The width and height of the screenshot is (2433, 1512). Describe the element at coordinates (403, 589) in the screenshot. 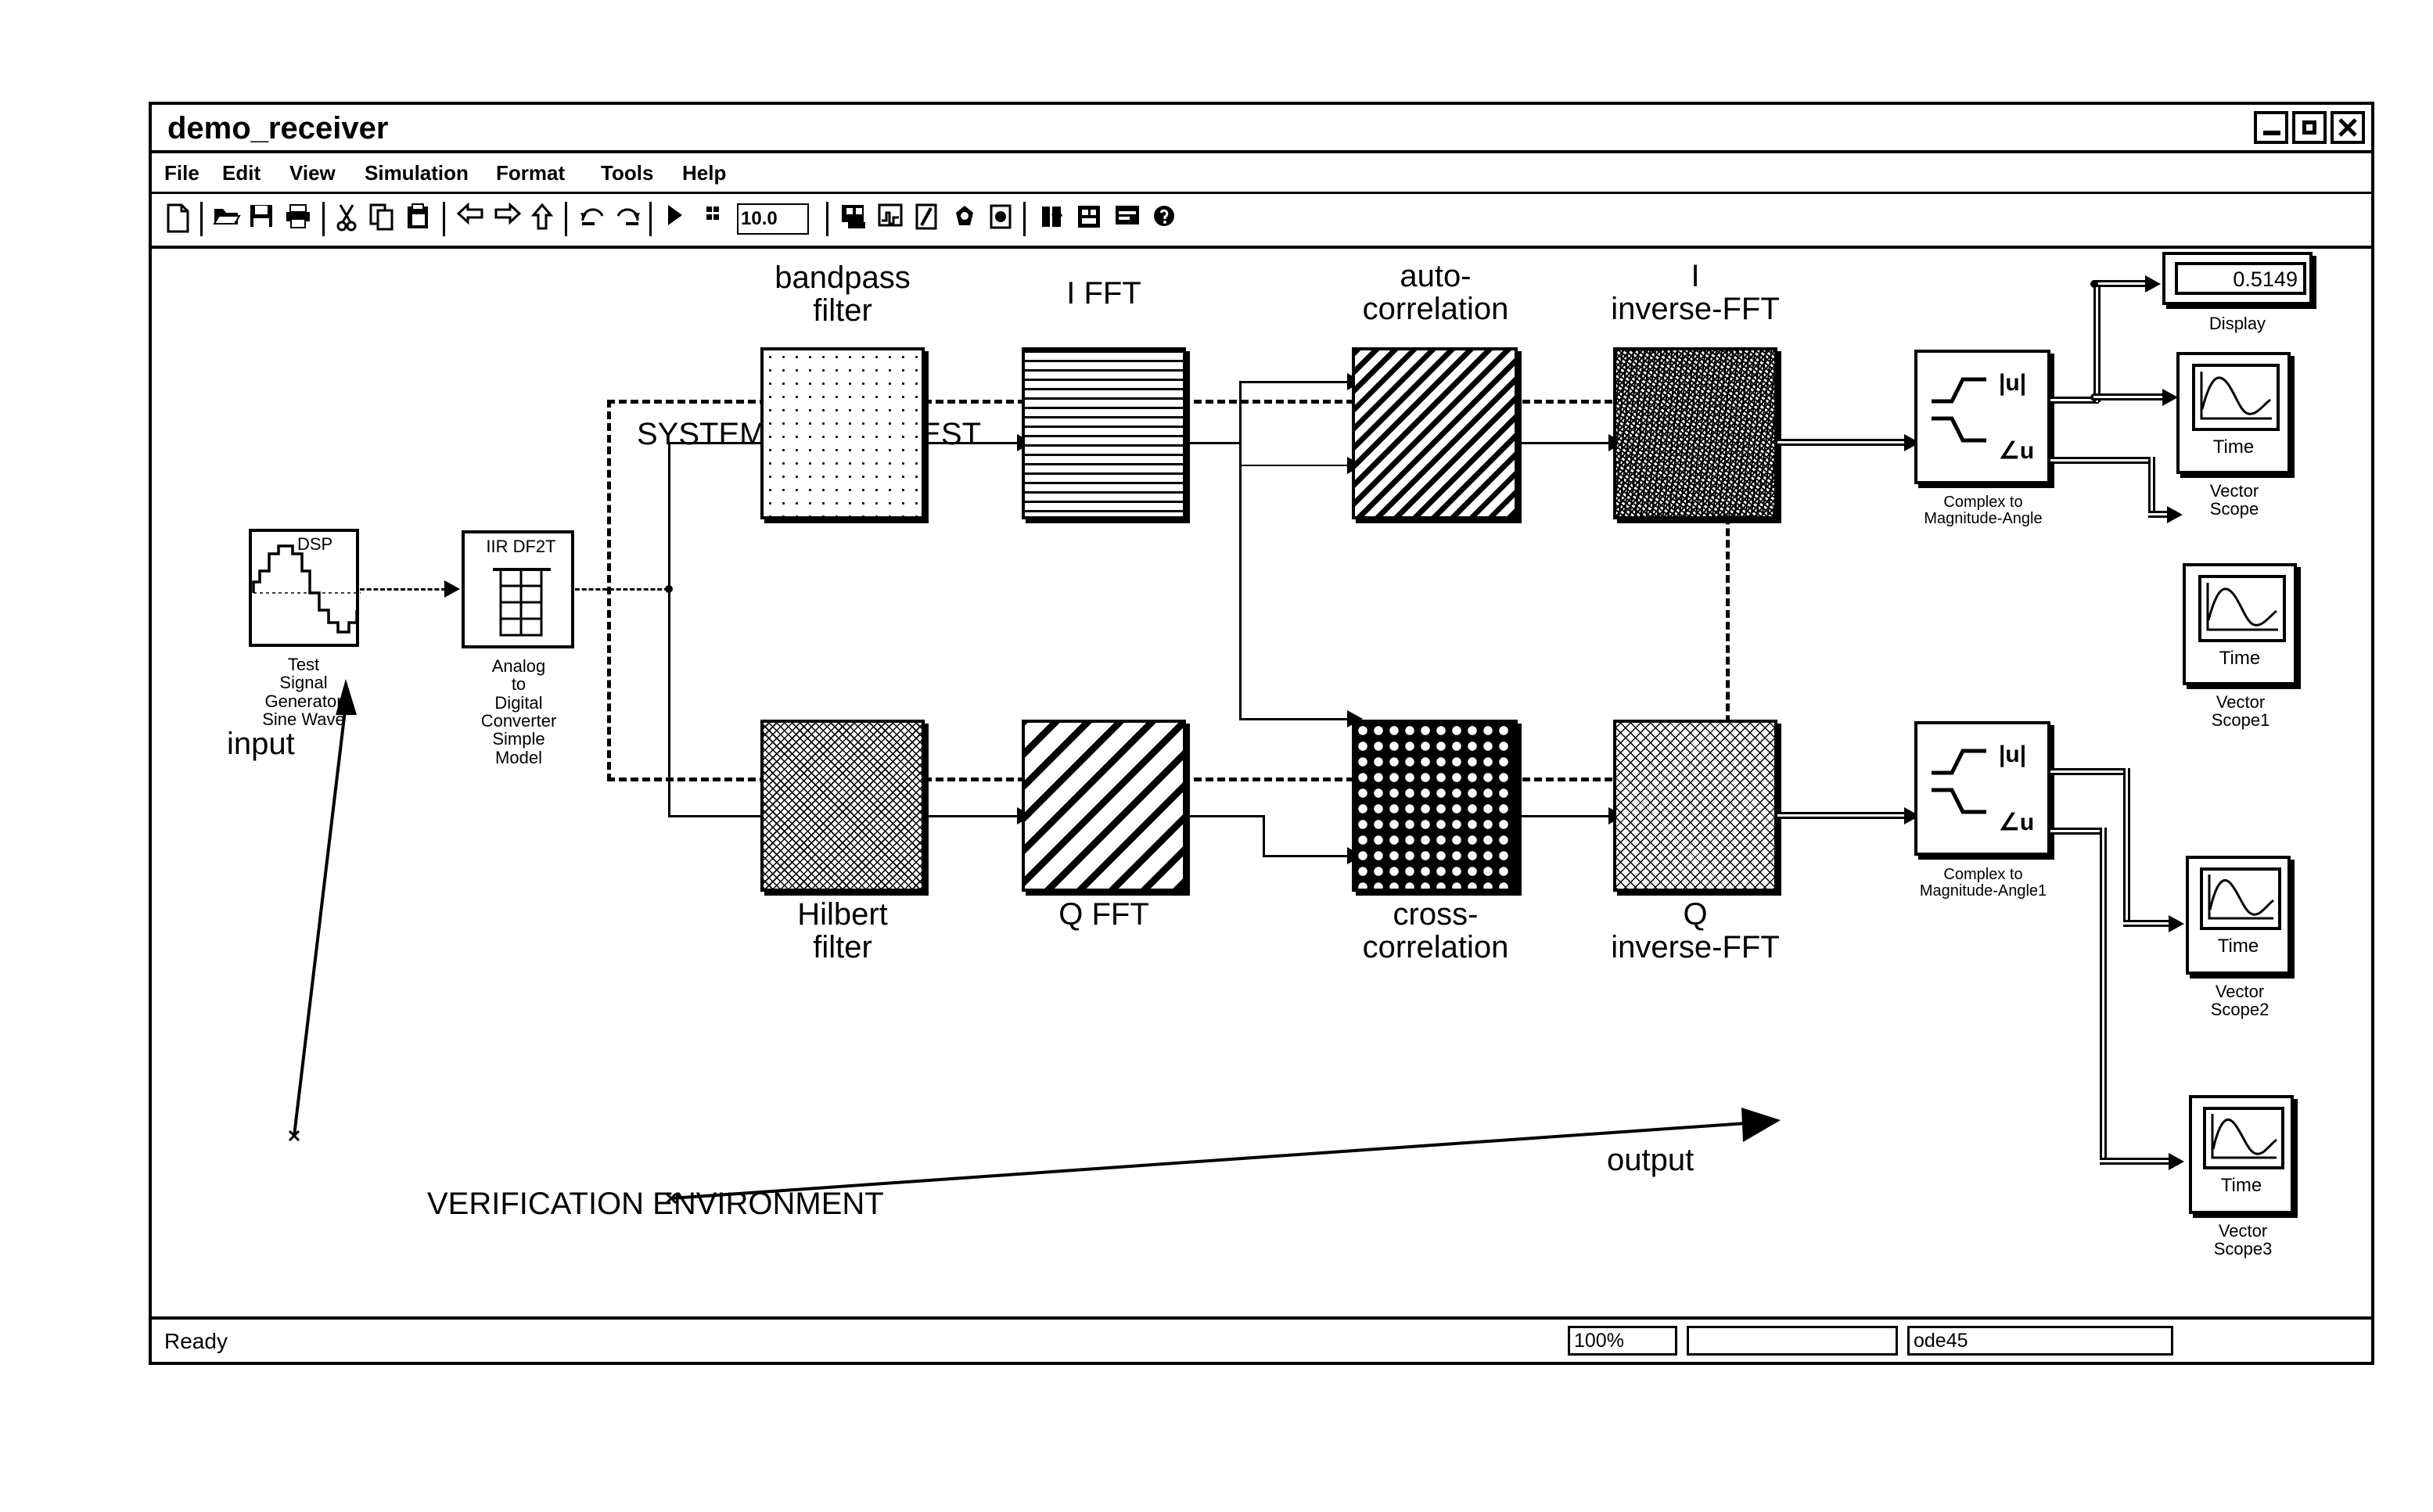

I see `wire-source-to-adc` at that location.